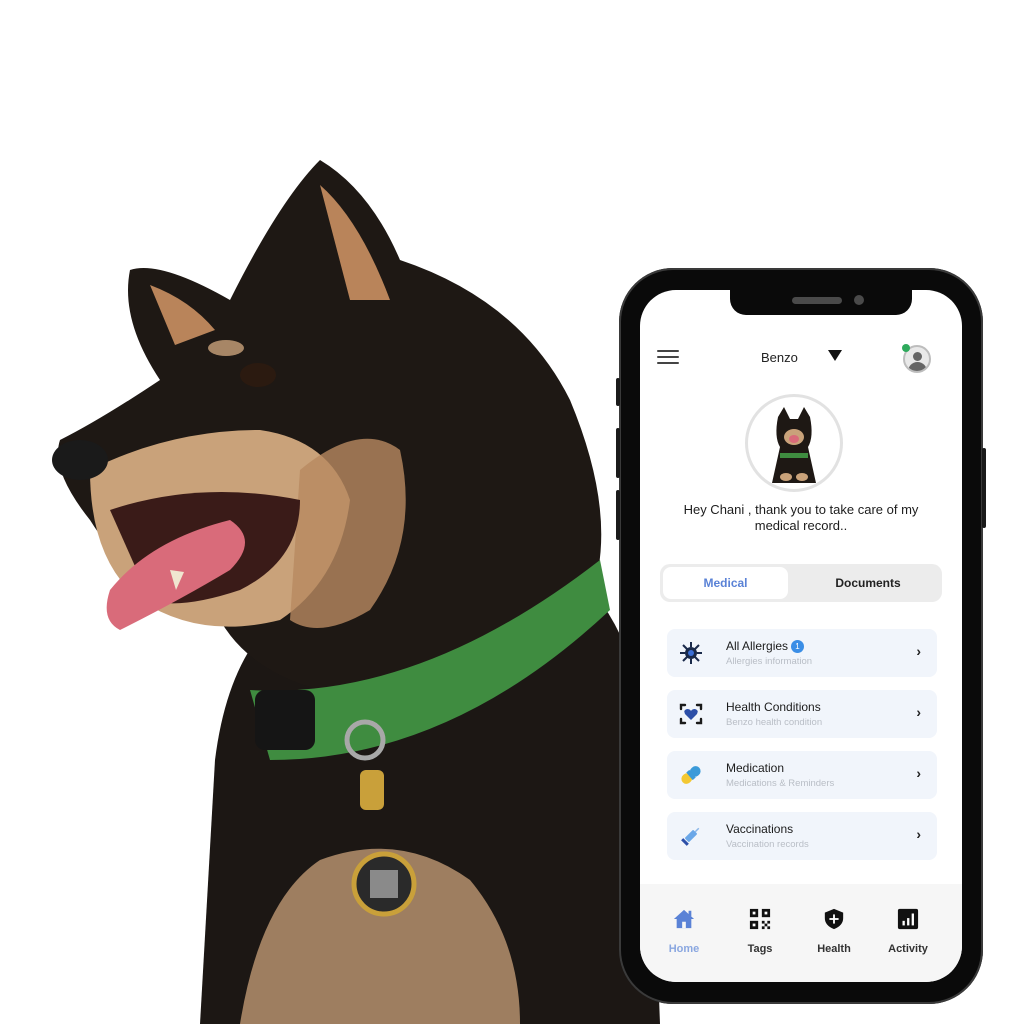 The image size is (1024, 1024). I want to click on bottom-navigation: Home Tags Health Activity, so click(801, 933).